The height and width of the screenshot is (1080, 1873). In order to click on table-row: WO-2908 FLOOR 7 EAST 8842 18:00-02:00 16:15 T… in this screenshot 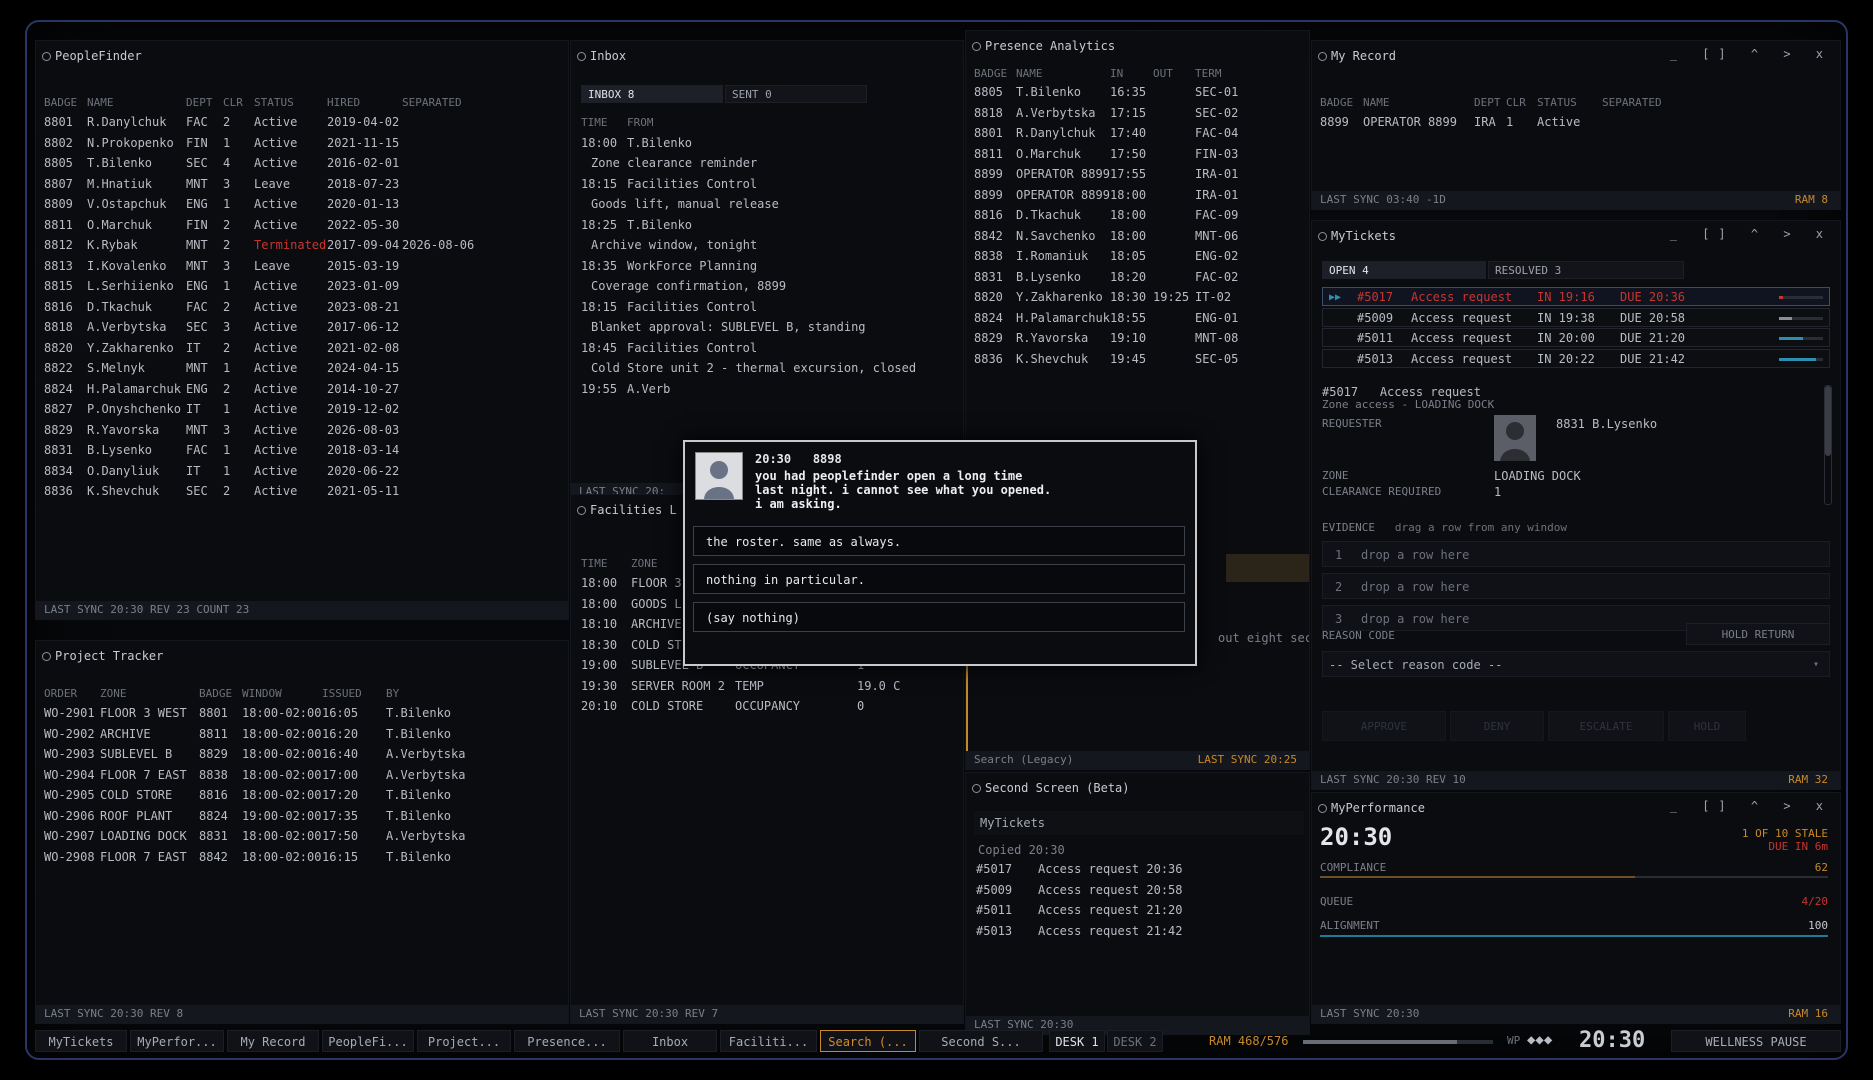, I will do `click(302, 857)`.